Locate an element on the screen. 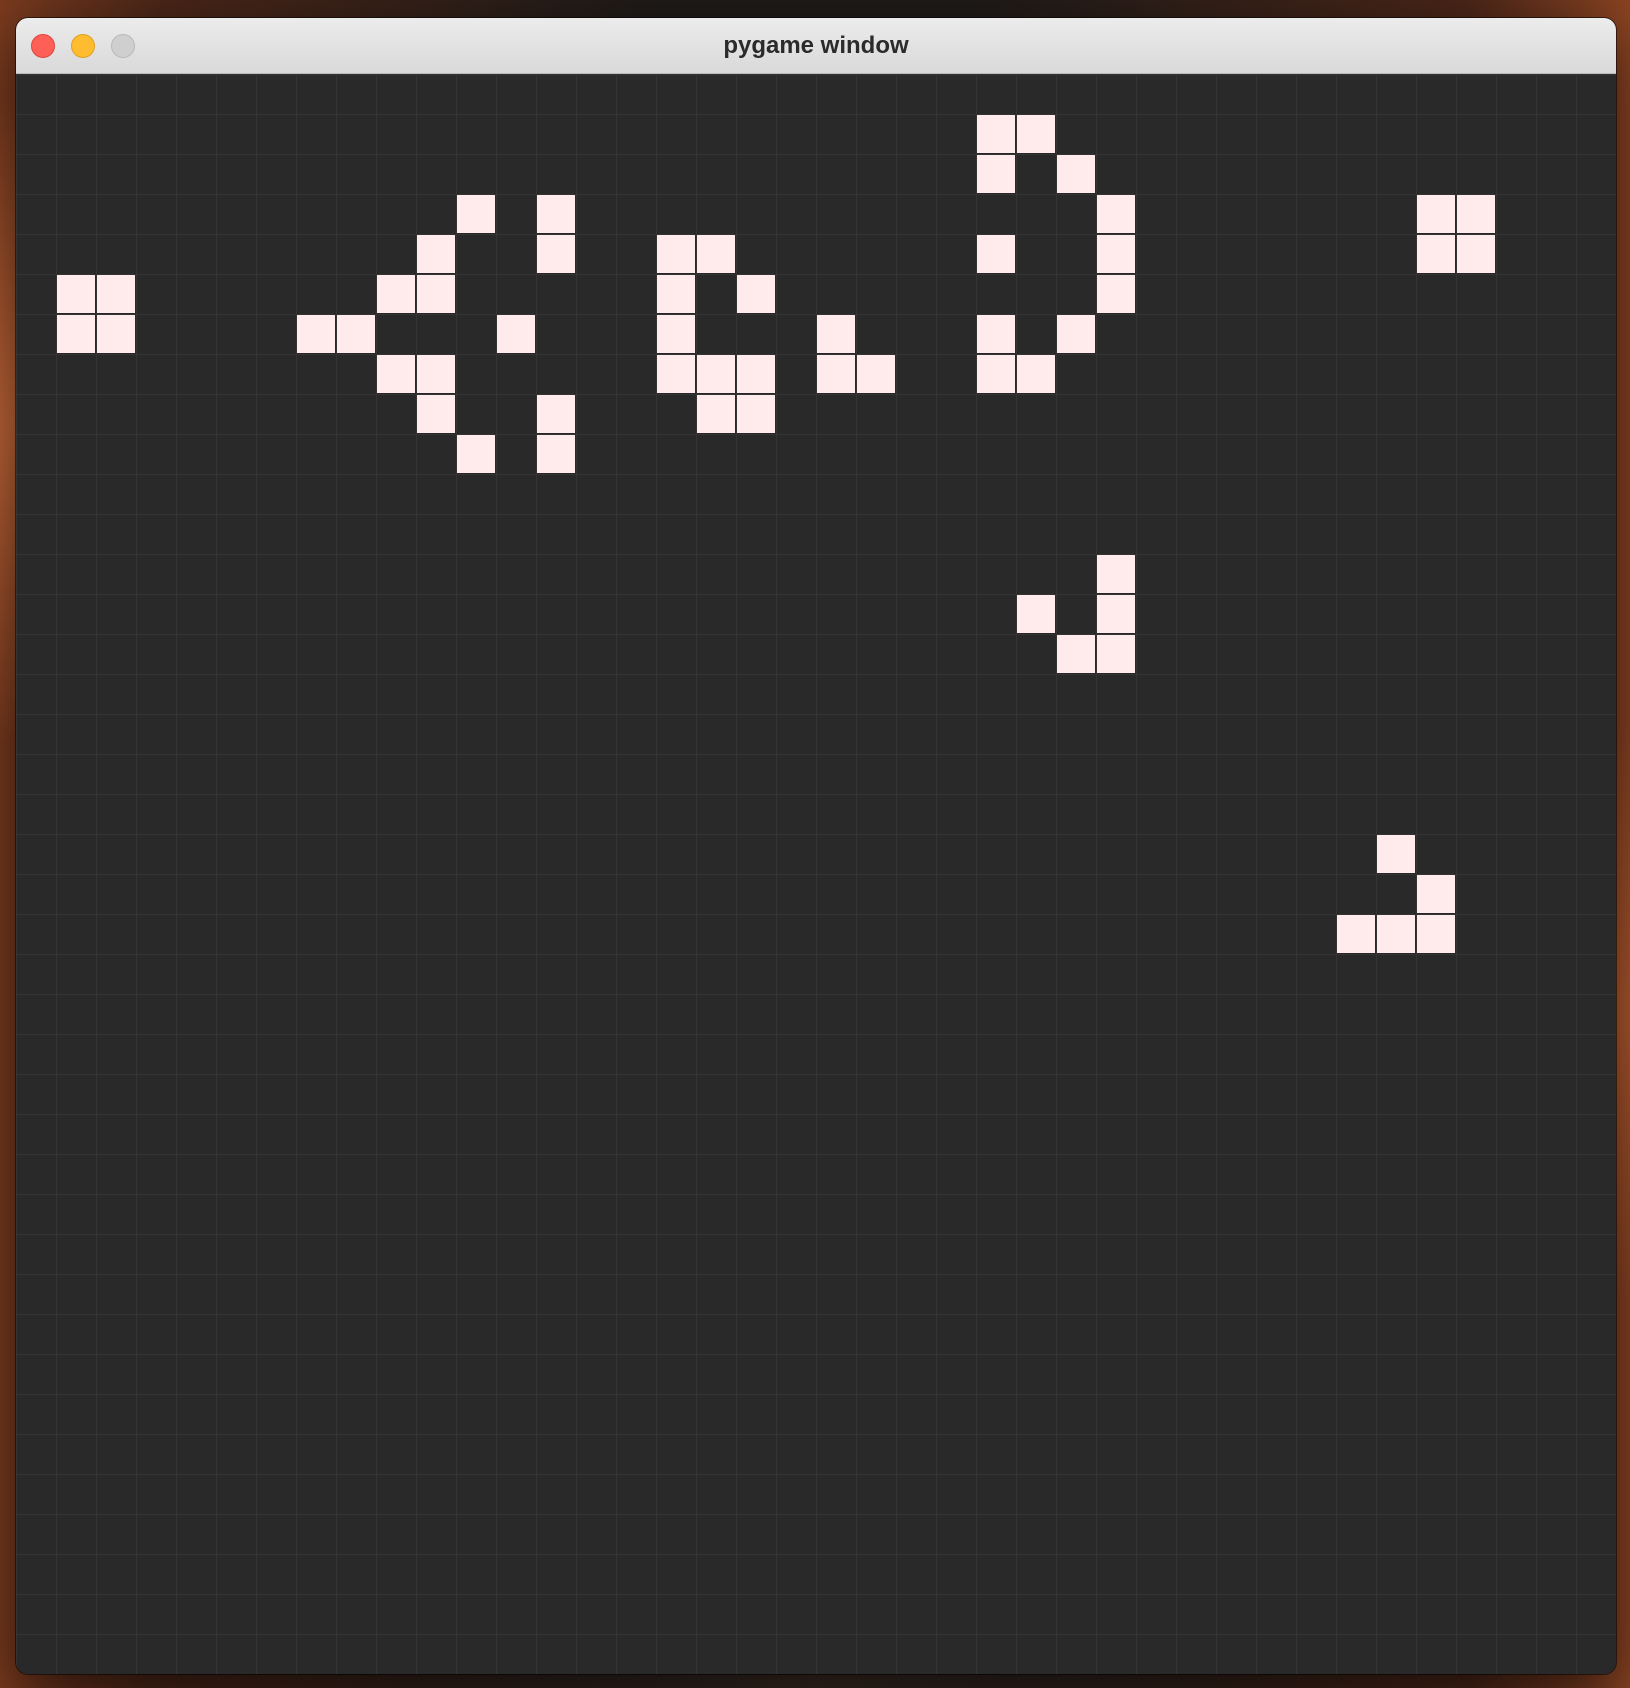 The width and height of the screenshot is (1630, 1688). window-title: pygame window is located at coordinates (816, 45).